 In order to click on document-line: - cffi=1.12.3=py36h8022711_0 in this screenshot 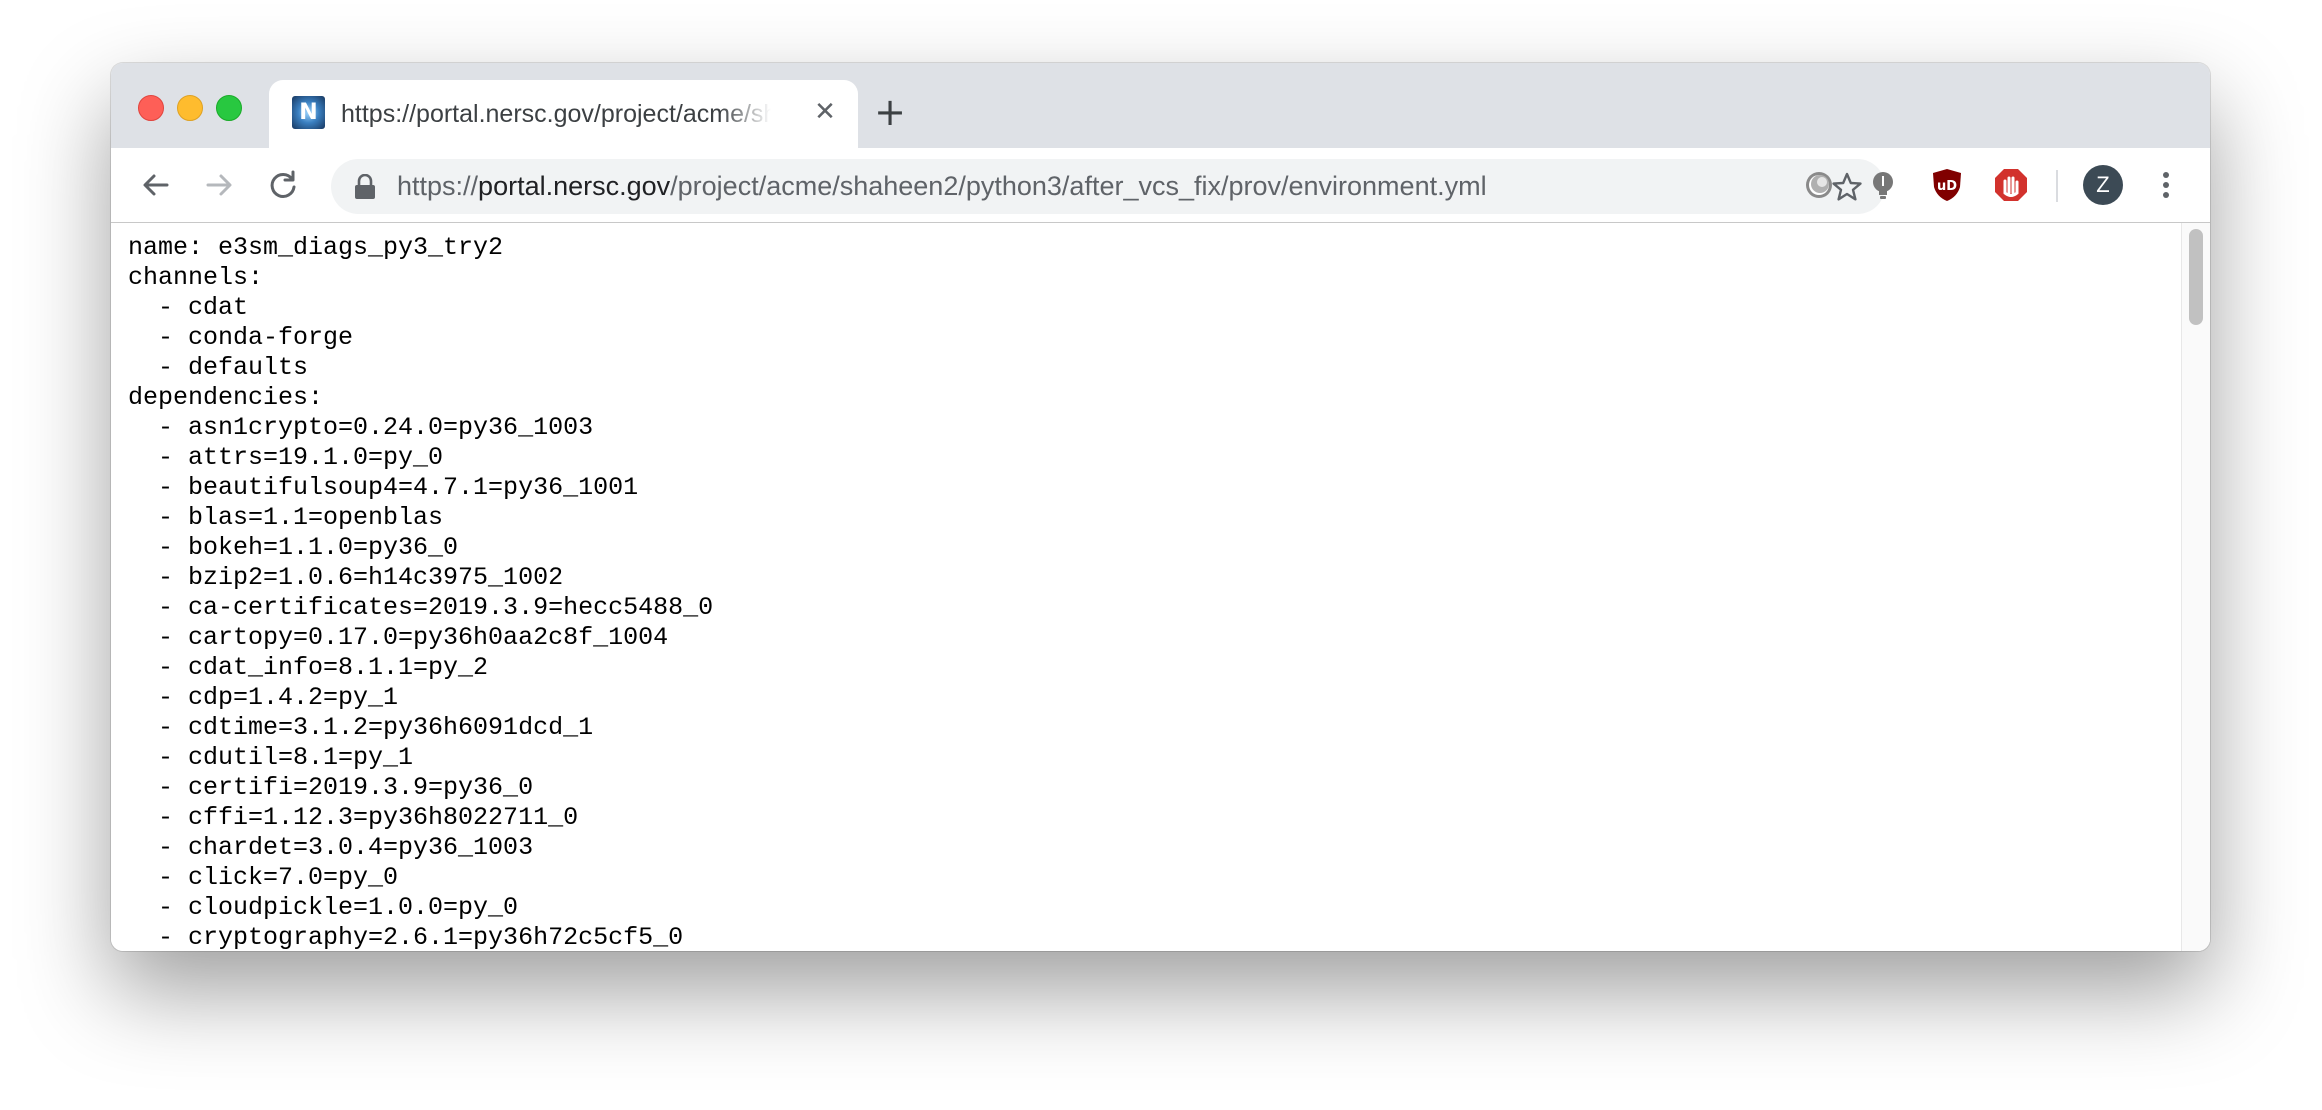, I will do `click(353, 817)`.